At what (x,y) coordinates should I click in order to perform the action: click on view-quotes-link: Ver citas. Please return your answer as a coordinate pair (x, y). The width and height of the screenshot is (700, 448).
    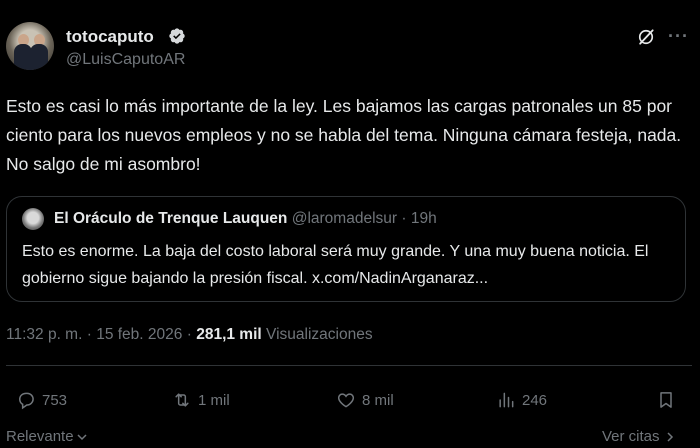
    Looking at the image, I should click on (639, 436).